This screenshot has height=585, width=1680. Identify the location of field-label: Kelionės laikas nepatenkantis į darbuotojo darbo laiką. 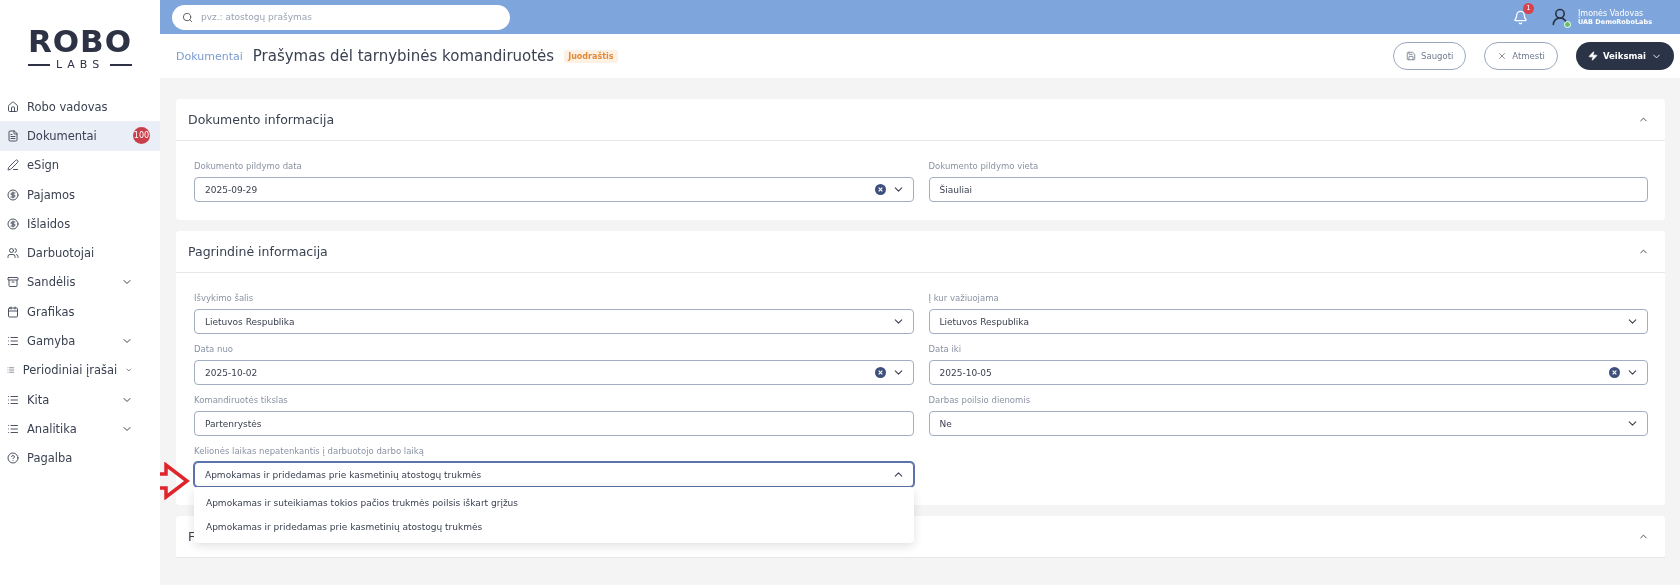
(309, 450).